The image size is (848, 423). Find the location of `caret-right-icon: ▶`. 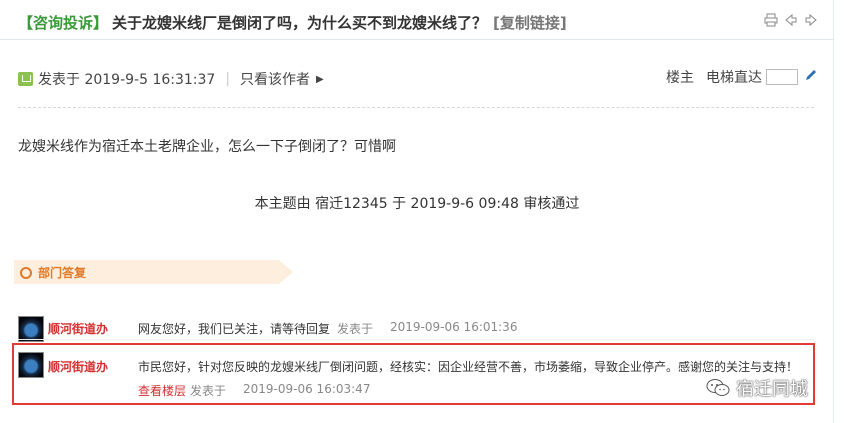

caret-right-icon: ▶ is located at coordinates (320, 79).